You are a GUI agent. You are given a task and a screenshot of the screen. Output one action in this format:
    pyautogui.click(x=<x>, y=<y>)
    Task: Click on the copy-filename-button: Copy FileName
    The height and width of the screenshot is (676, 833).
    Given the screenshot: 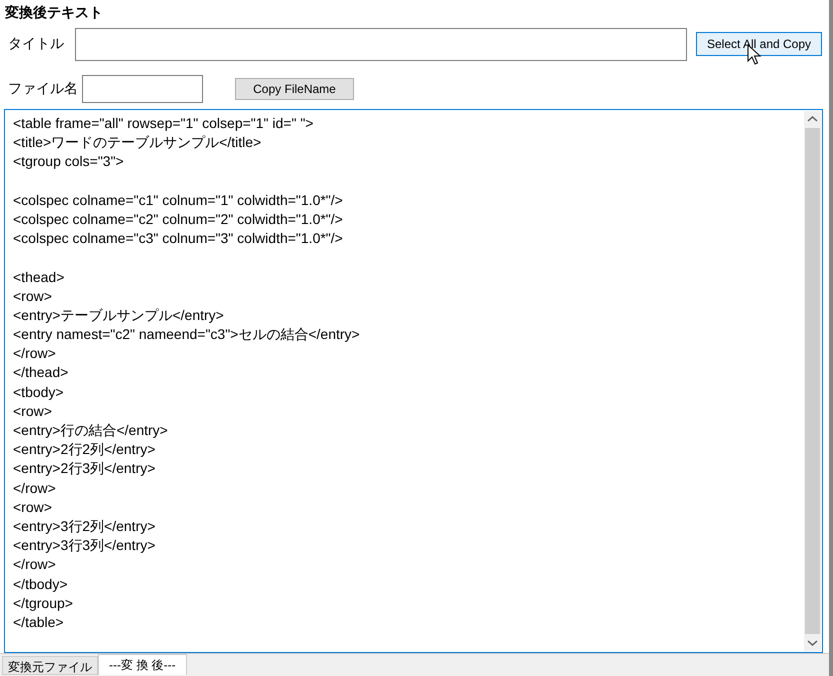 What is the action you would take?
    pyautogui.click(x=294, y=89)
    